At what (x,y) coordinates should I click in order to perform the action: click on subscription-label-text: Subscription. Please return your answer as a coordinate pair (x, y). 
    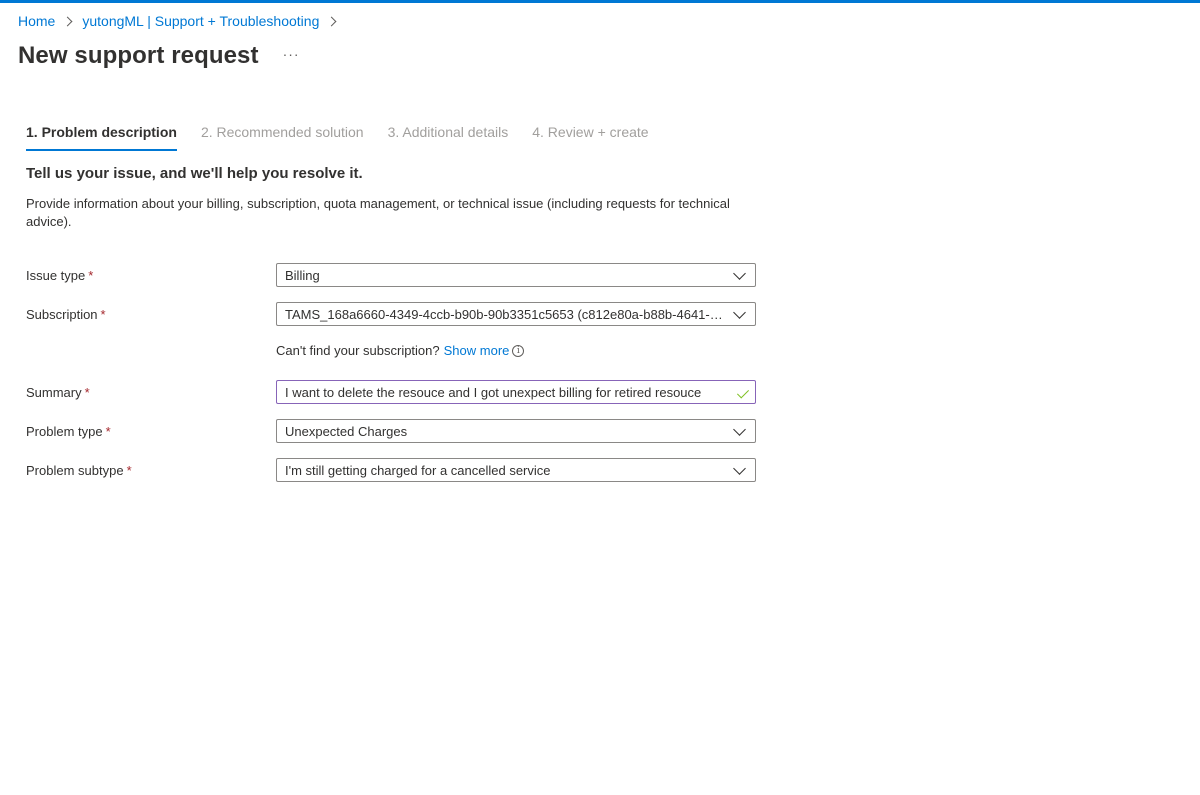
    Looking at the image, I should click on (62, 314).